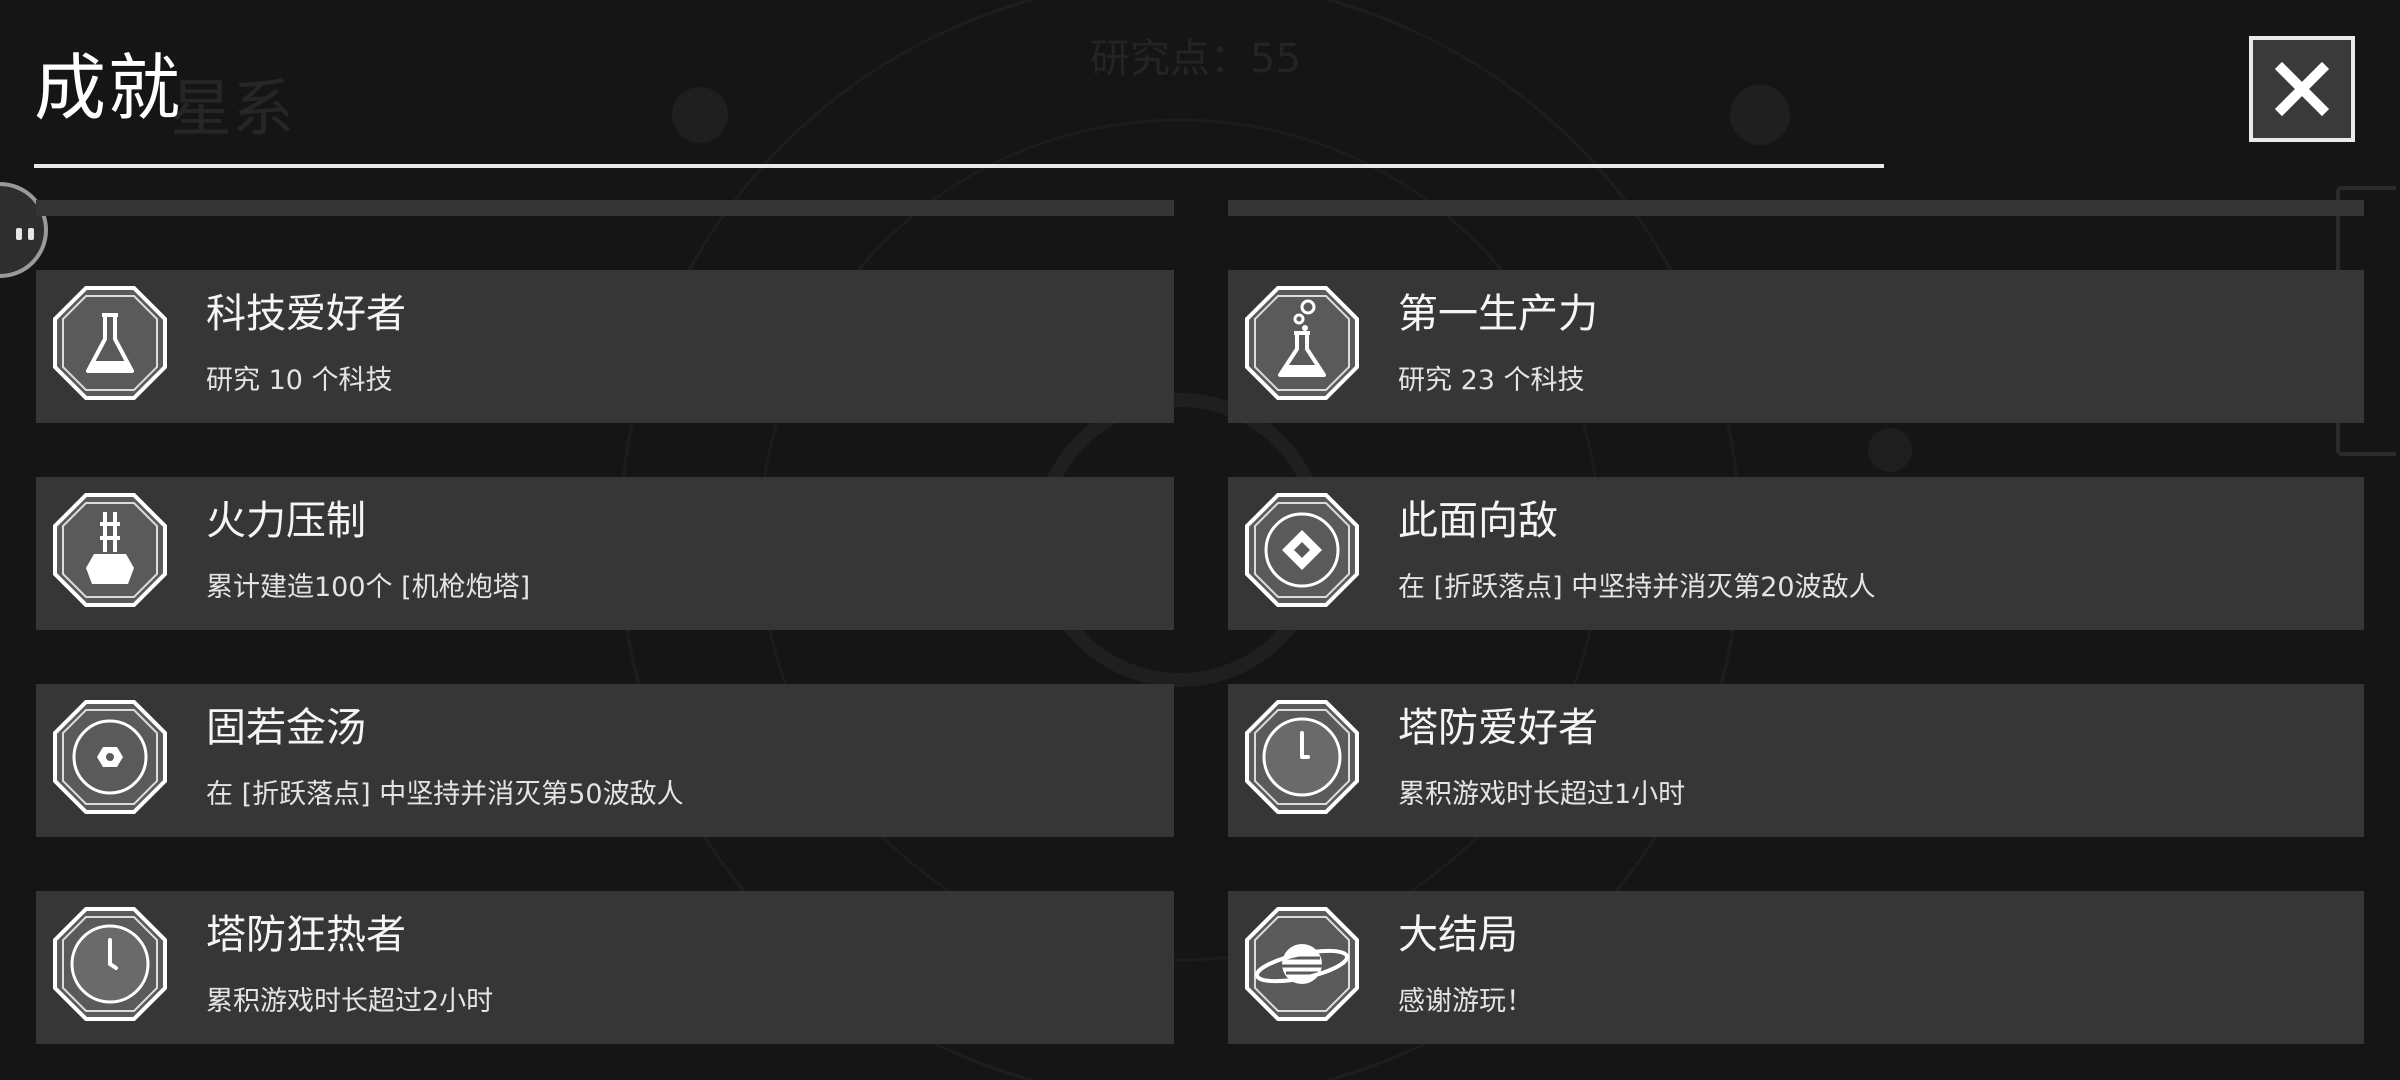 The height and width of the screenshot is (1080, 2400). What do you see at coordinates (306, 935) in the screenshot?
I see `achievement-title: 塔防狂热者` at bounding box center [306, 935].